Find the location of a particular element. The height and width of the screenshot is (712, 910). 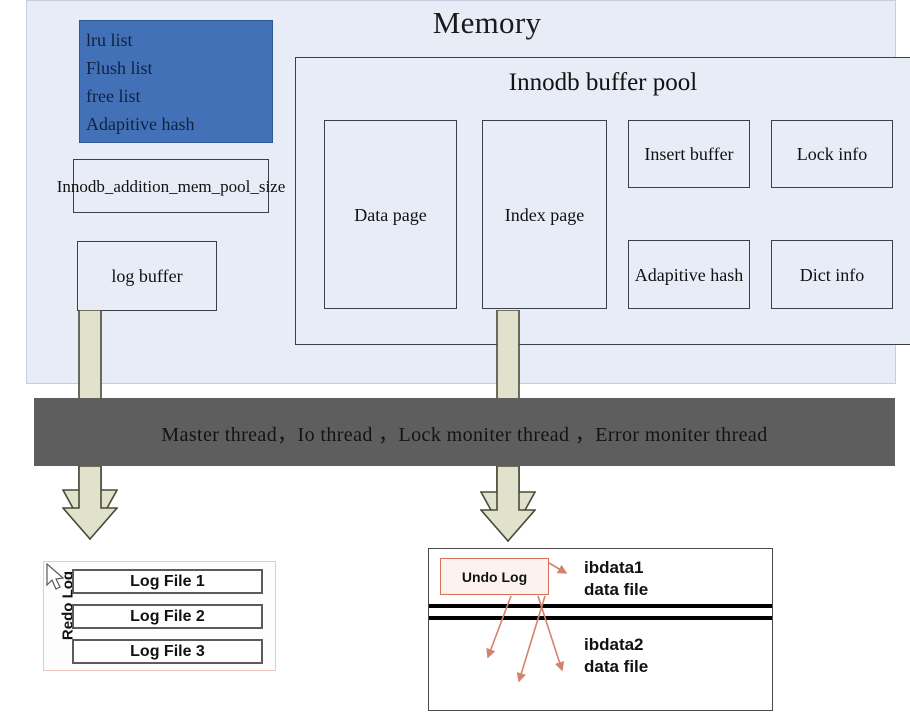

buffer-pool-to-ibdata-arrow-head is located at coordinates (508, 504).